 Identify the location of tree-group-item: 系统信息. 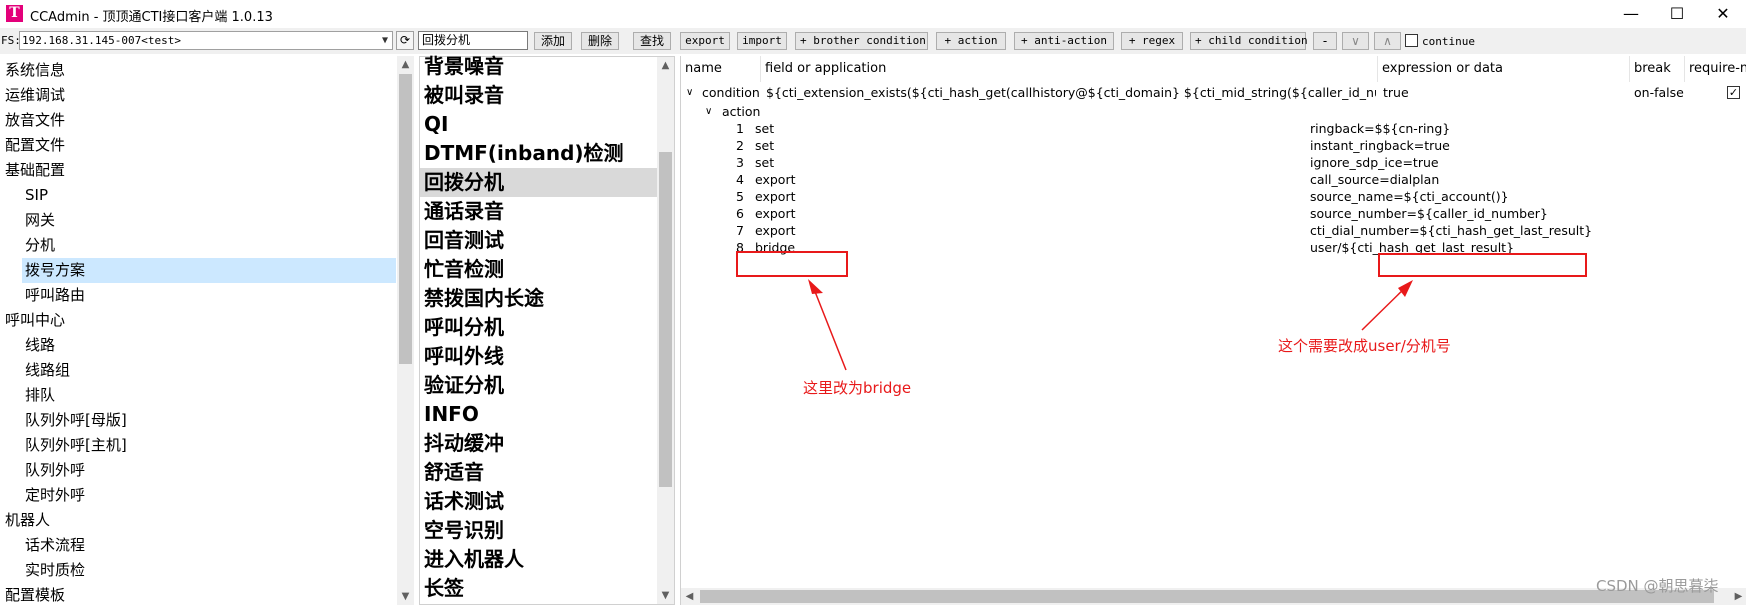
(198, 70).